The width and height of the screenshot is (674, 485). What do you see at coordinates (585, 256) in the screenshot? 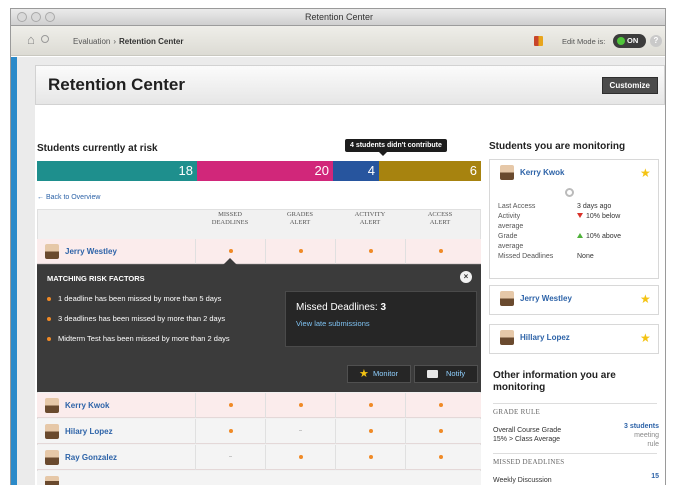
I see `stat-value: None` at bounding box center [585, 256].